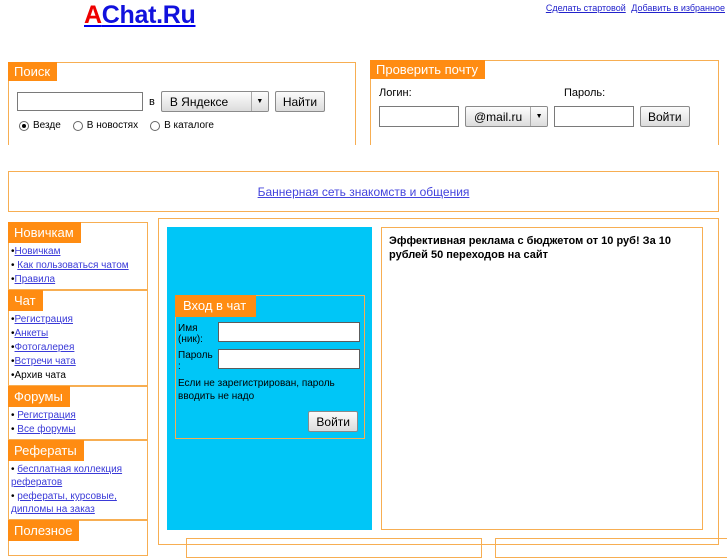 The height and width of the screenshot is (558, 727). Describe the element at coordinates (678, 8) in the screenshot. I see `add-to-favorites-link: Добавить в избранное` at that location.